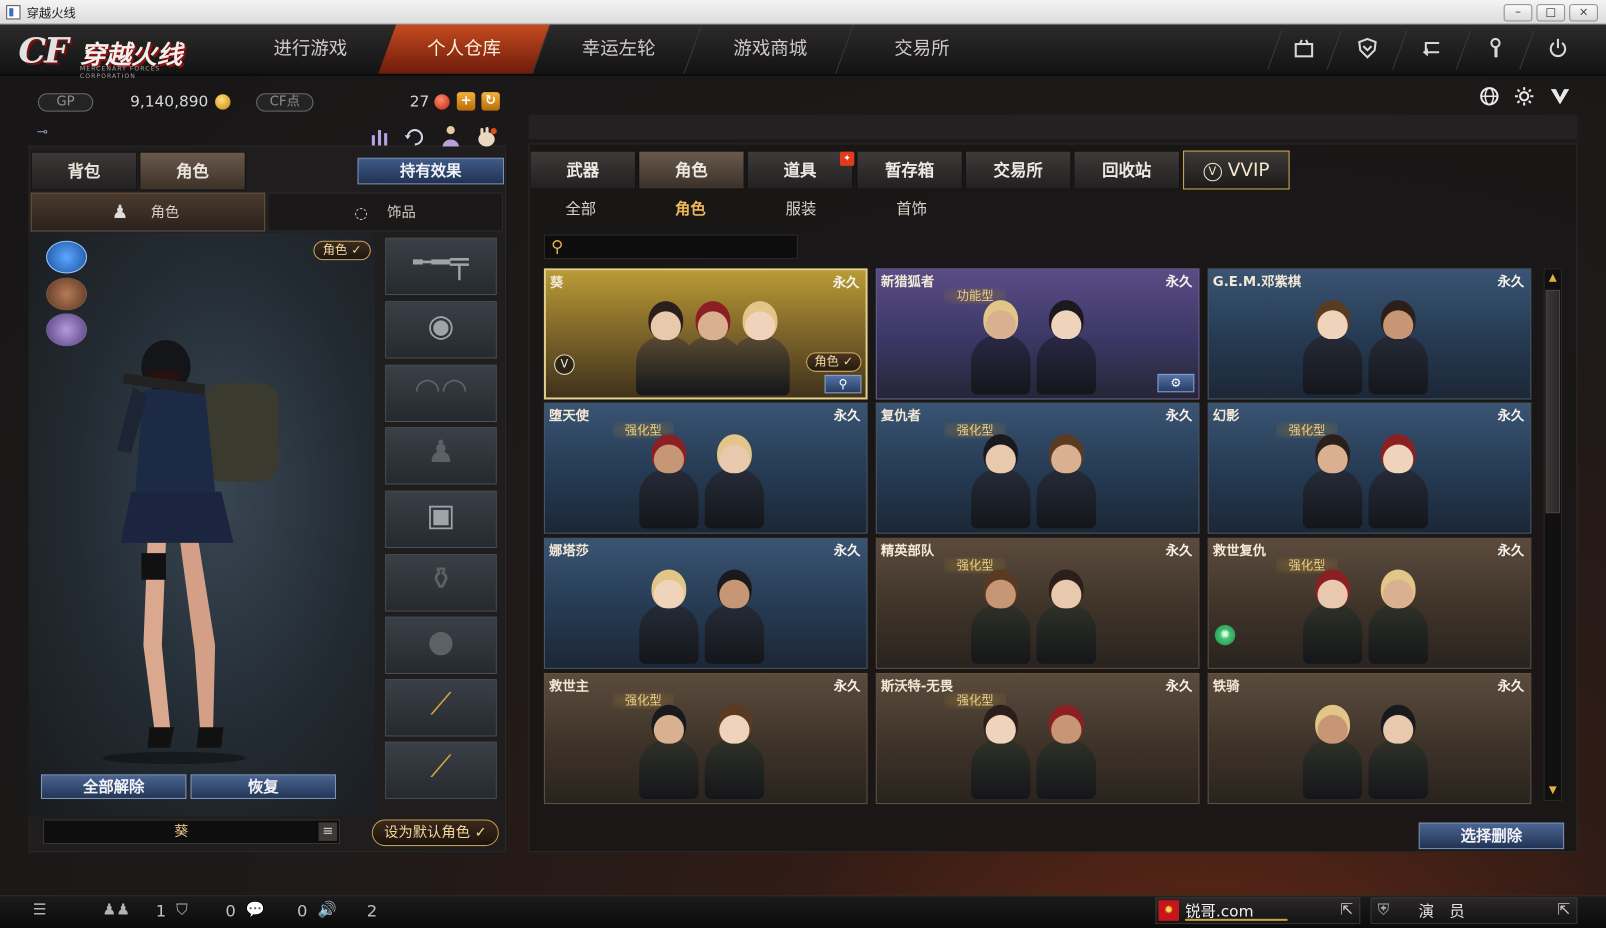 The image size is (1606, 928). I want to click on character-card: 娜塔莎 永久, so click(705, 603).